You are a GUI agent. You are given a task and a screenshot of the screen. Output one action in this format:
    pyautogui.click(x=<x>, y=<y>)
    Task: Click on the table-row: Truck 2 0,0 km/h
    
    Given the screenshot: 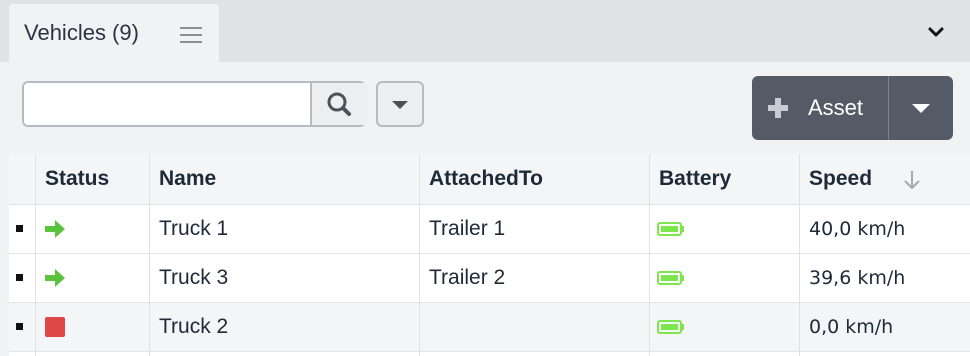 What is the action you would take?
    pyautogui.click(x=489, y=327)
    